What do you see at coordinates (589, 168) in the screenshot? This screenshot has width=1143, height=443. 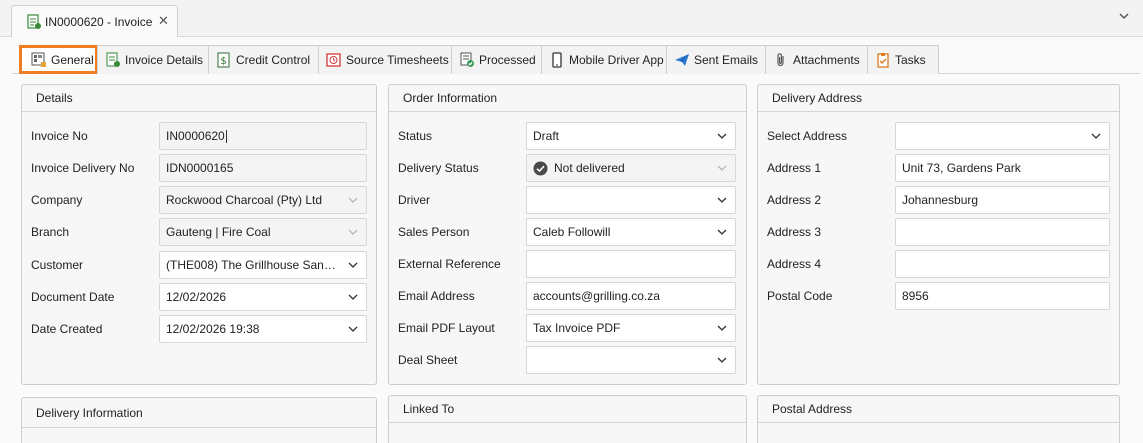 I see `delivery-status-value: Not delivered` at bounding box center [589, 168].